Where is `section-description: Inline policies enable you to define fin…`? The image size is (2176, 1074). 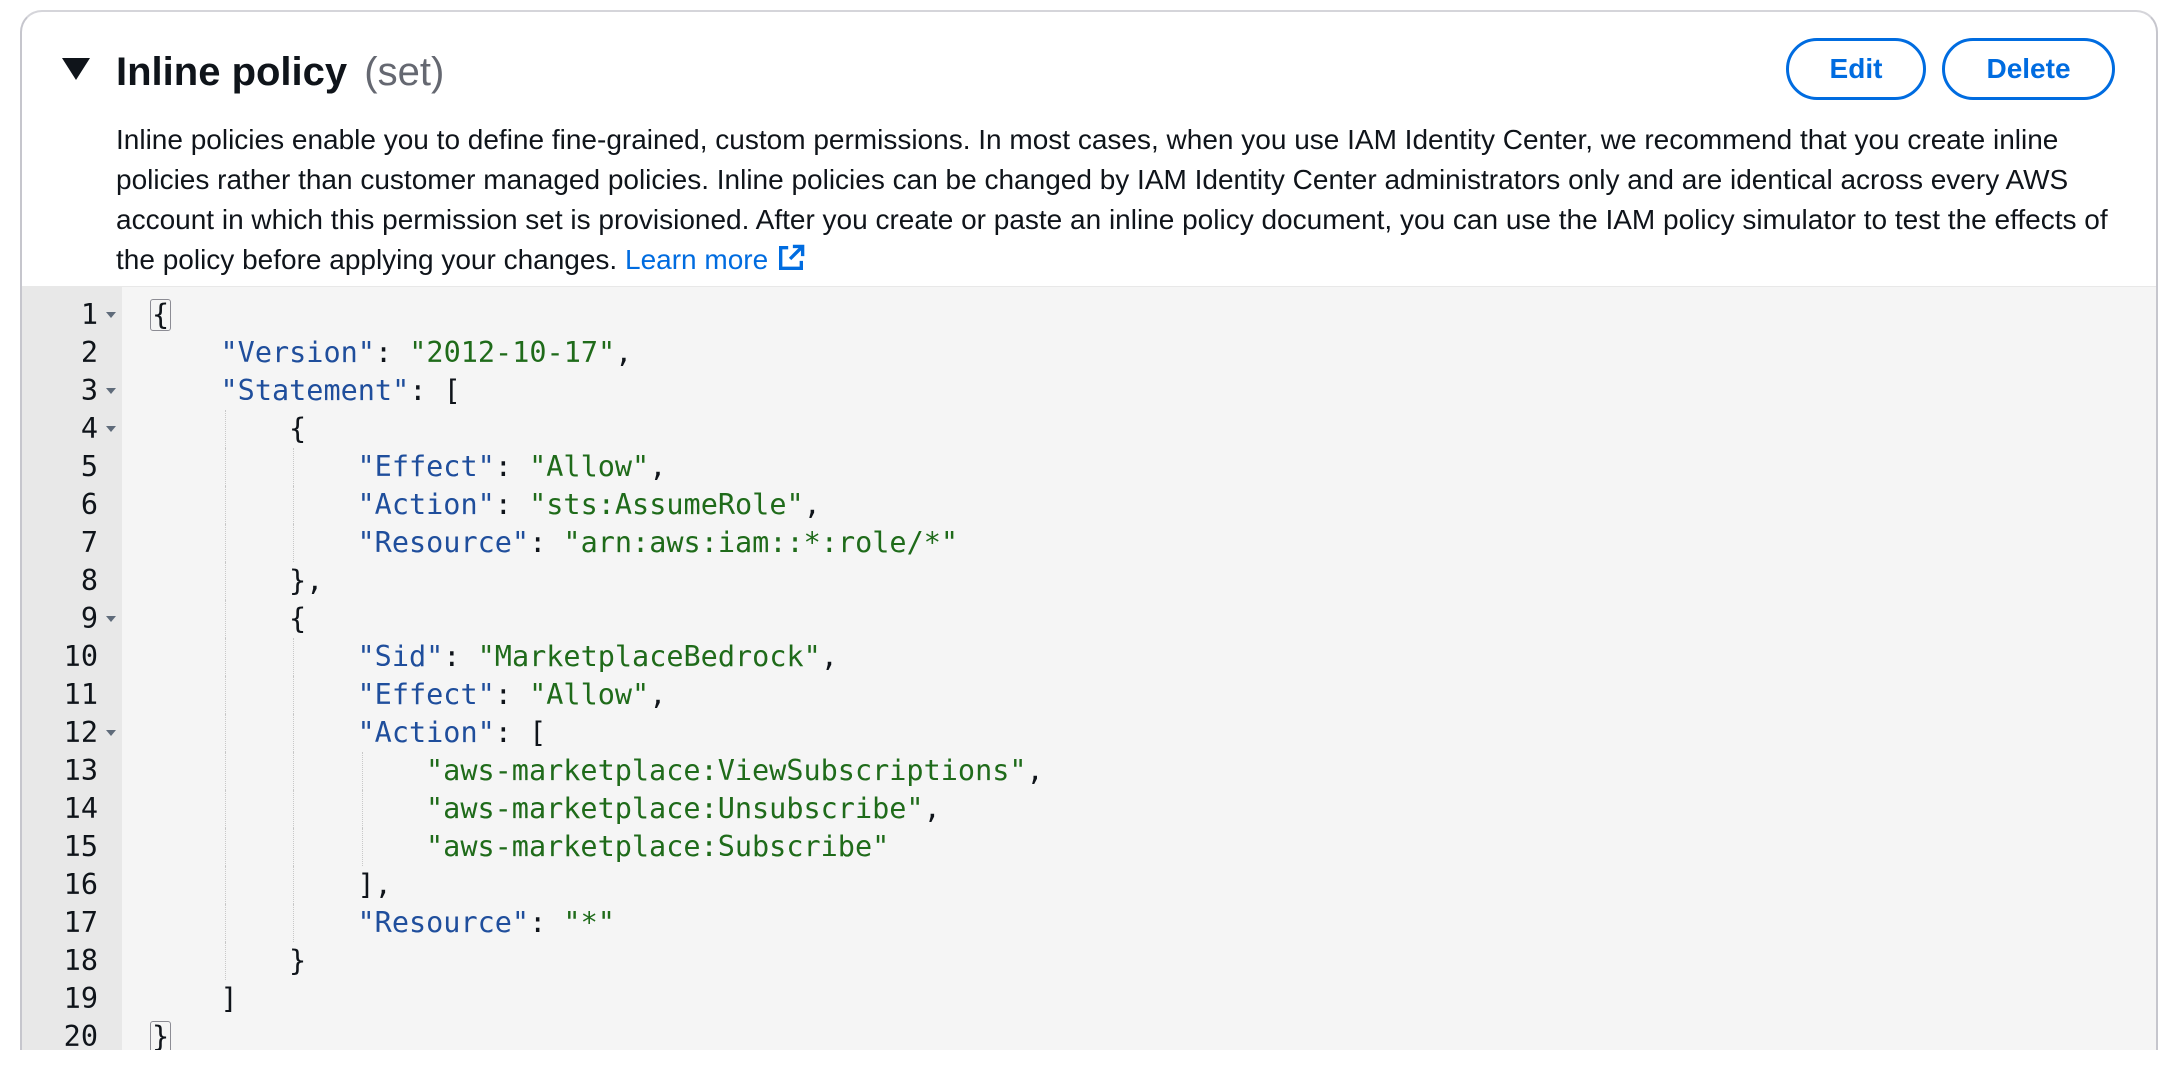 section-description: Inline policies enable you to define fin… is located at coordinates (1121, 200).